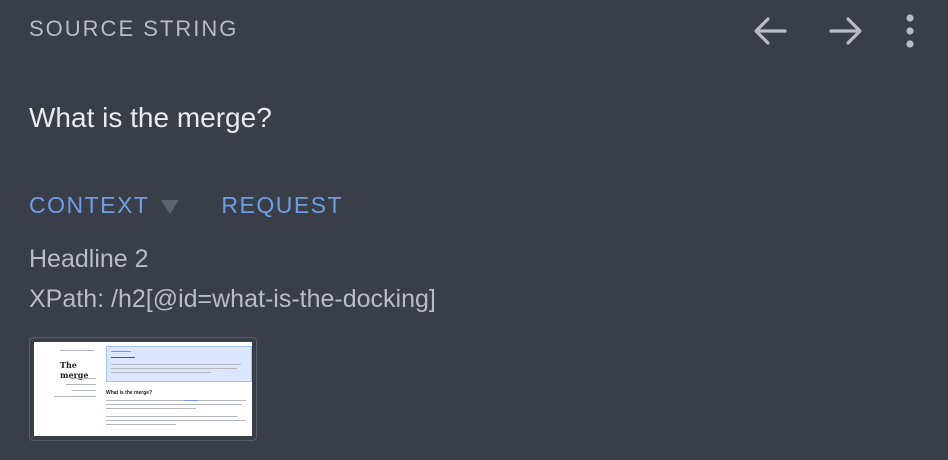 Image resolution: width=948 pixels, height=460 pixels. I want to click on thumbnail-page-title: The merge, so click(74, 370).